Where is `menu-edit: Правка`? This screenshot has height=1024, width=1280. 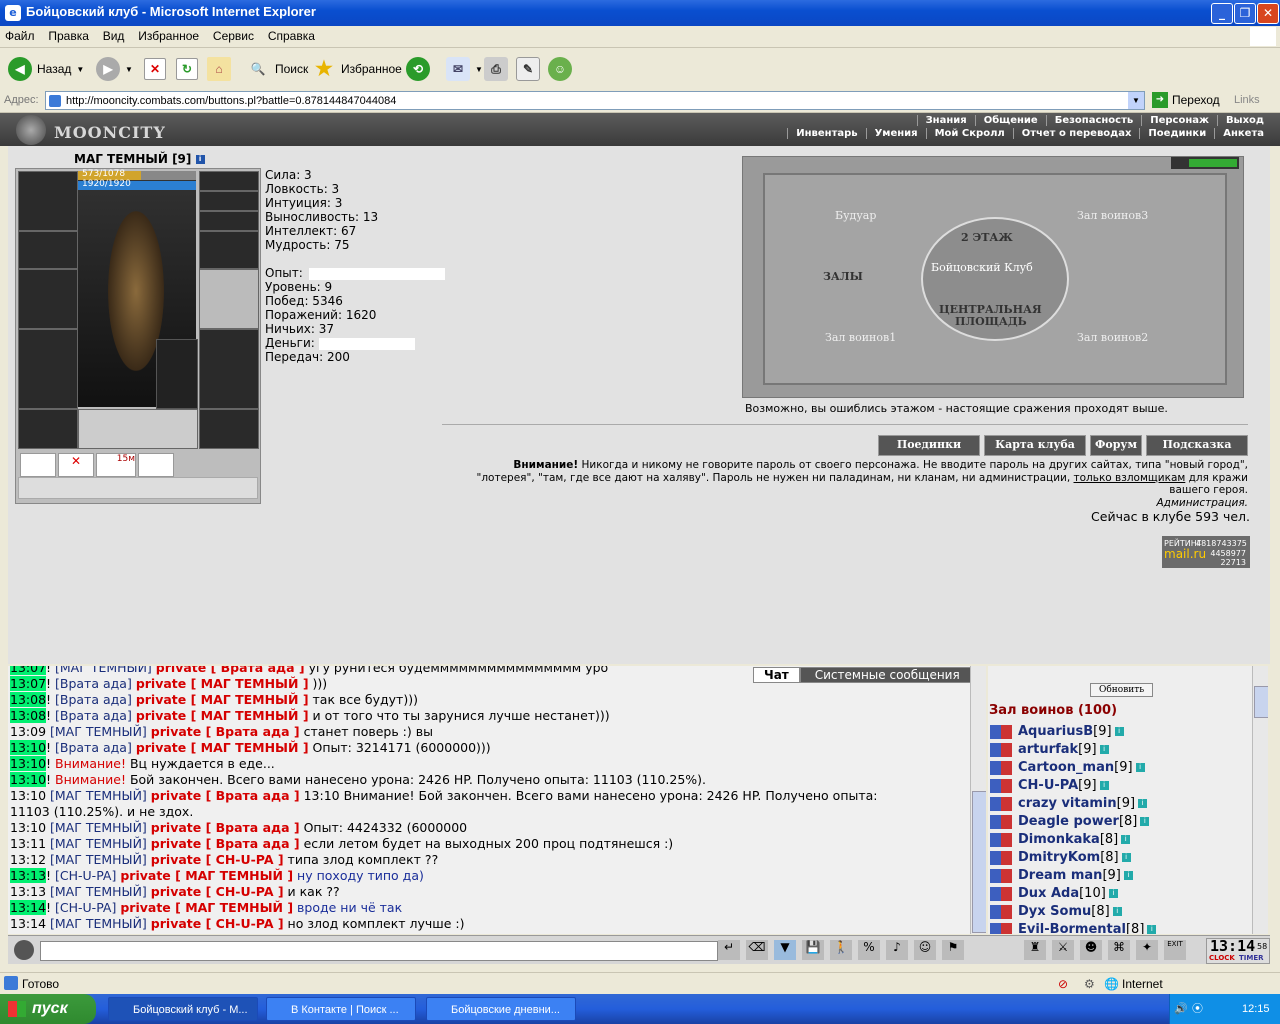 menu-edit: Правка is located at coordinates (68, 34).